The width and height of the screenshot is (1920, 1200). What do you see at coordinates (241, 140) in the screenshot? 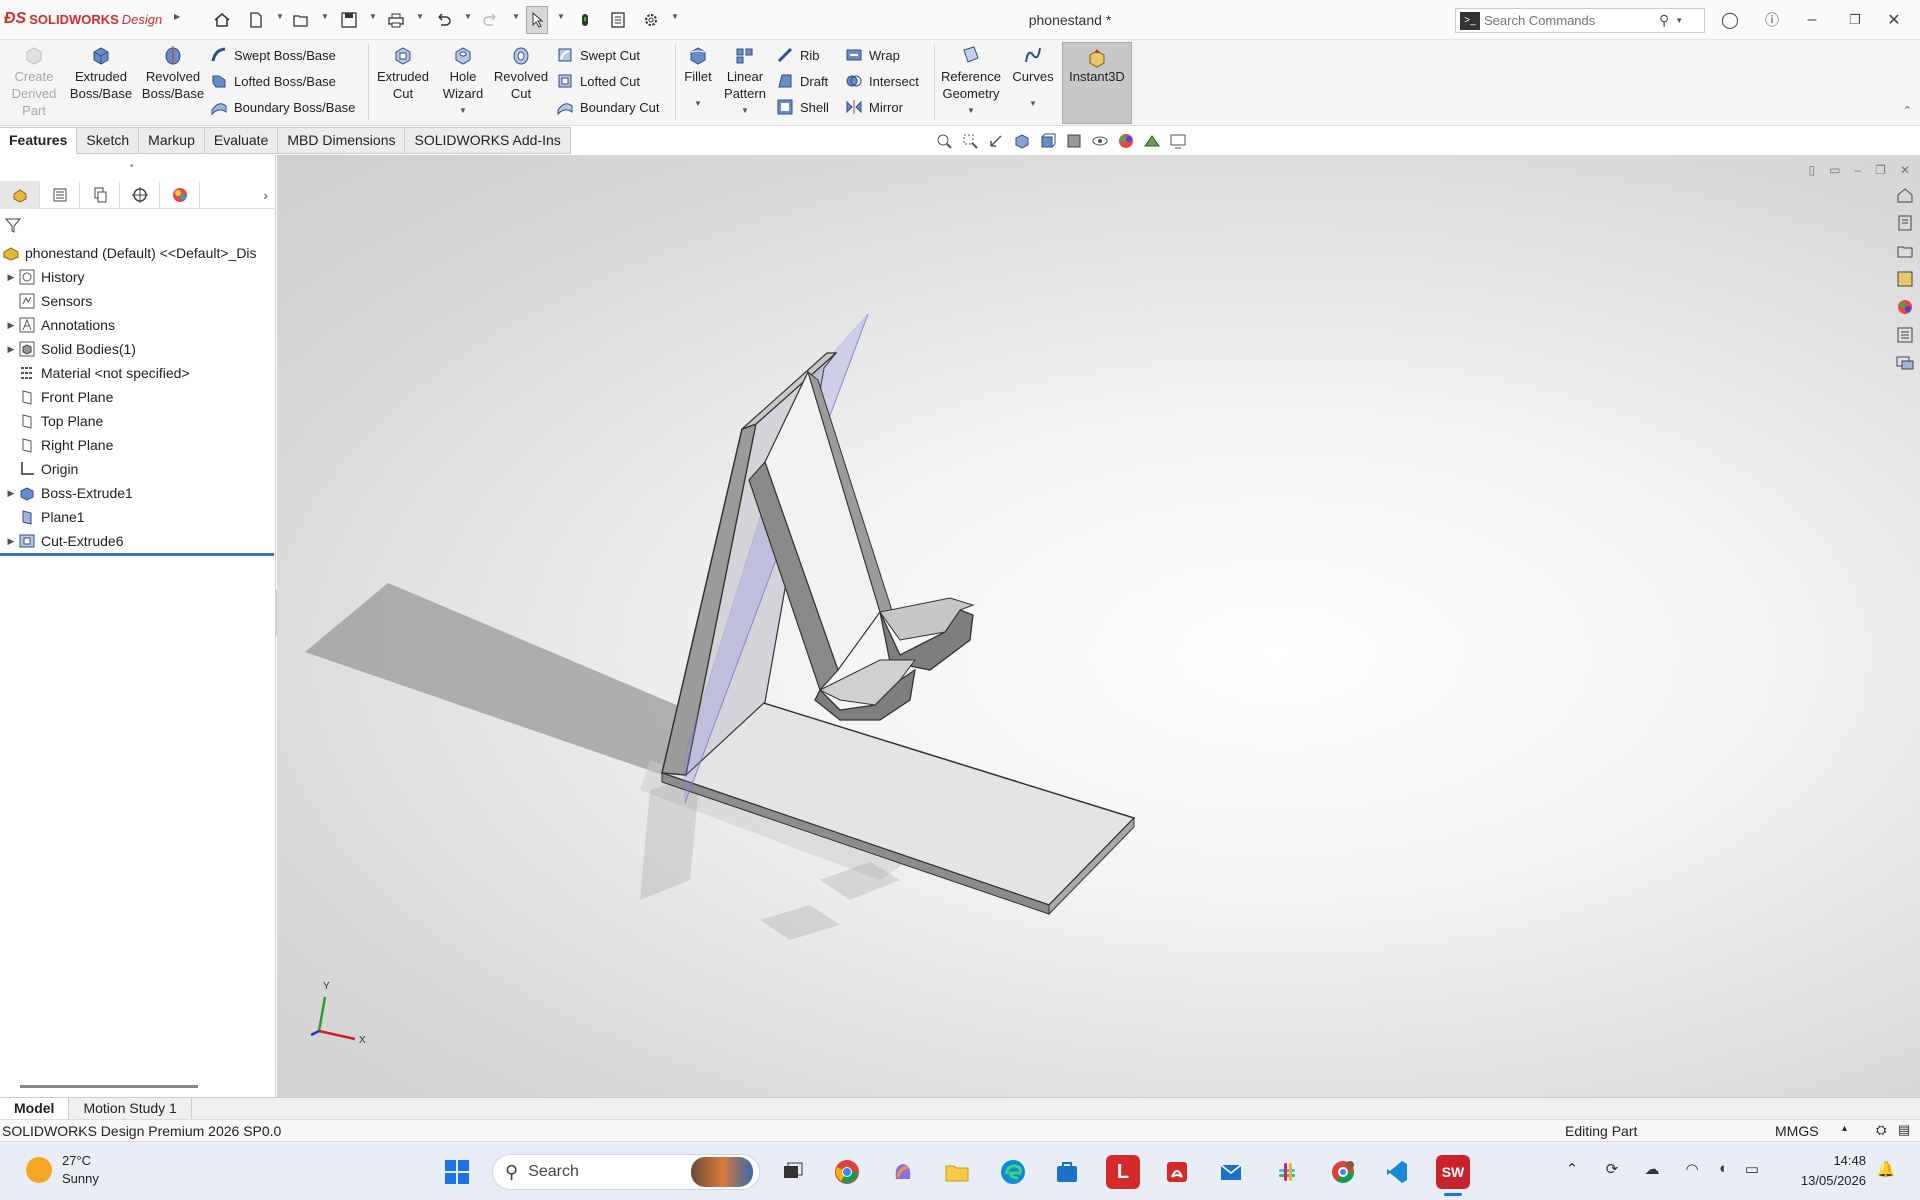
I see `tab-evaluate: Evaluate` at bounding box center [241, 140].